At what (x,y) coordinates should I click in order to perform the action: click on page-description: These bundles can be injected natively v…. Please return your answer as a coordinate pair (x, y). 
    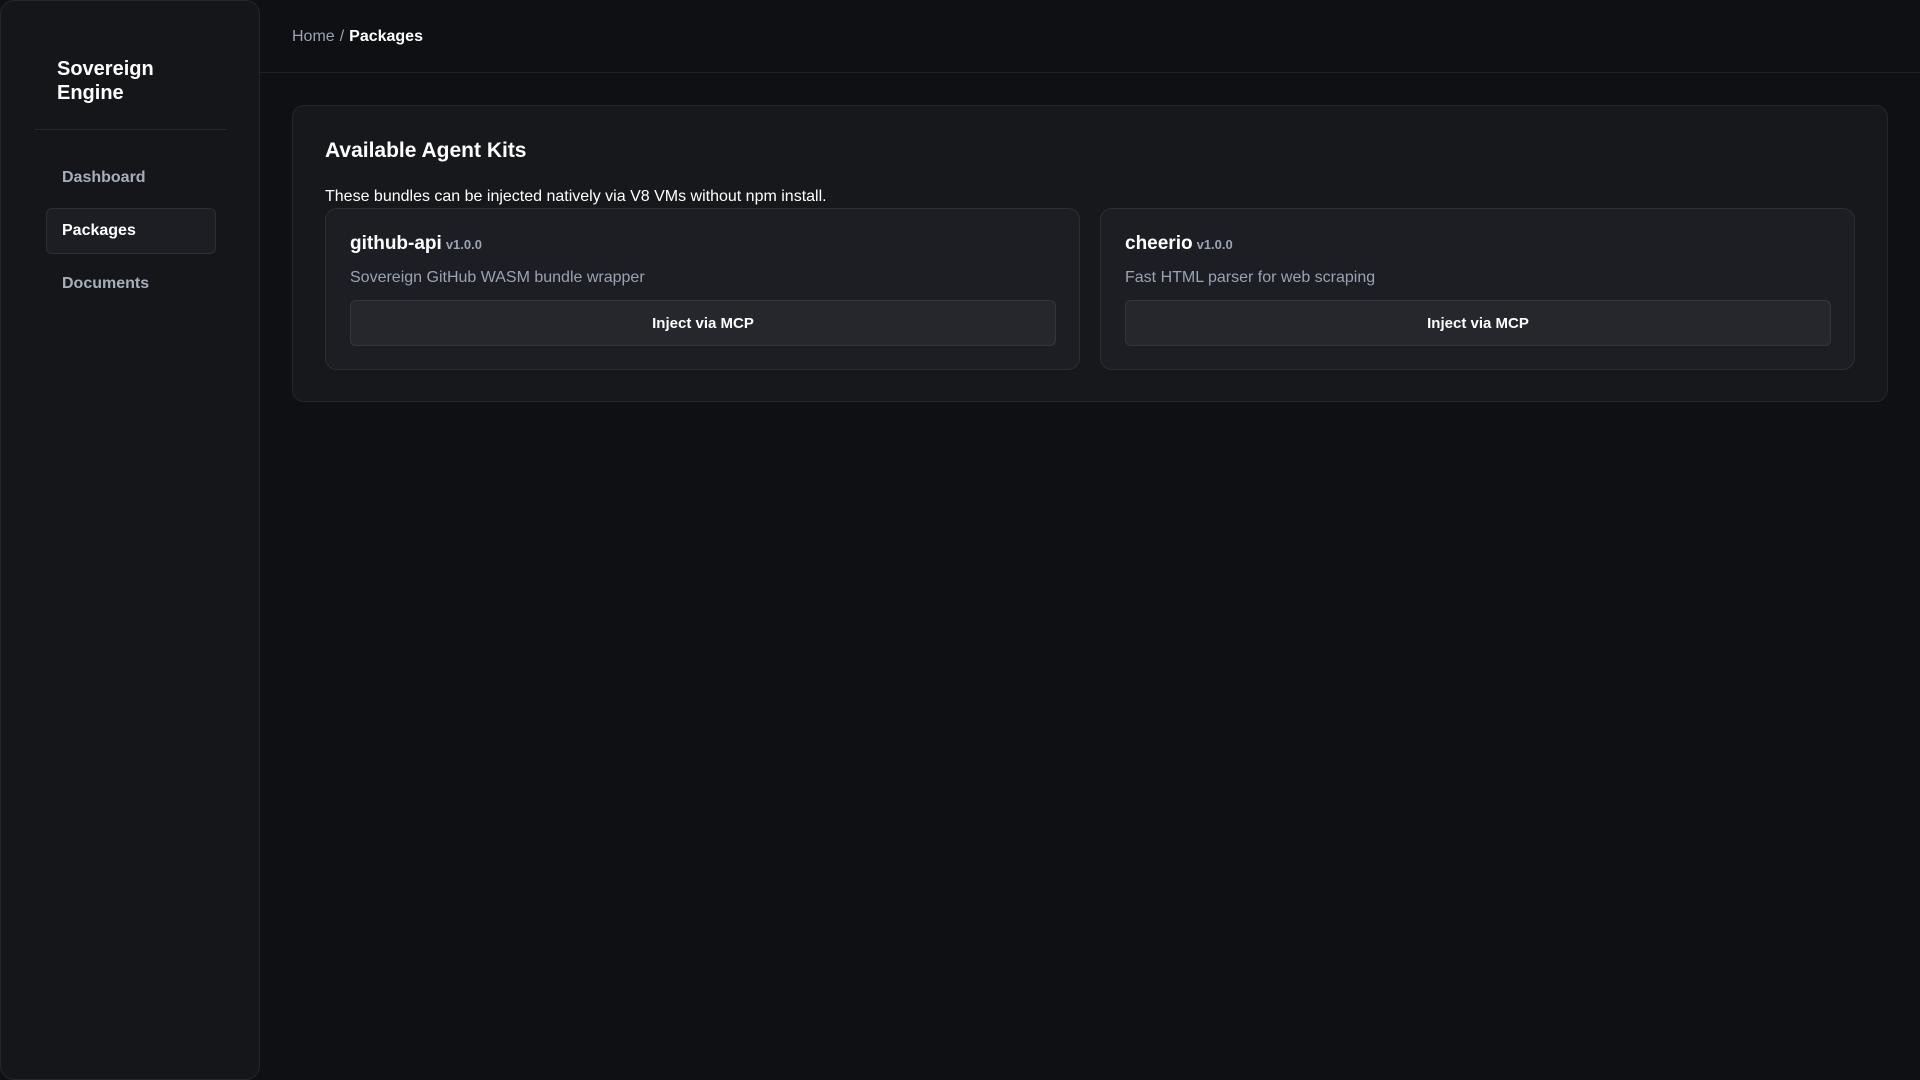
    Looking at the image, I should click on (576, 196).